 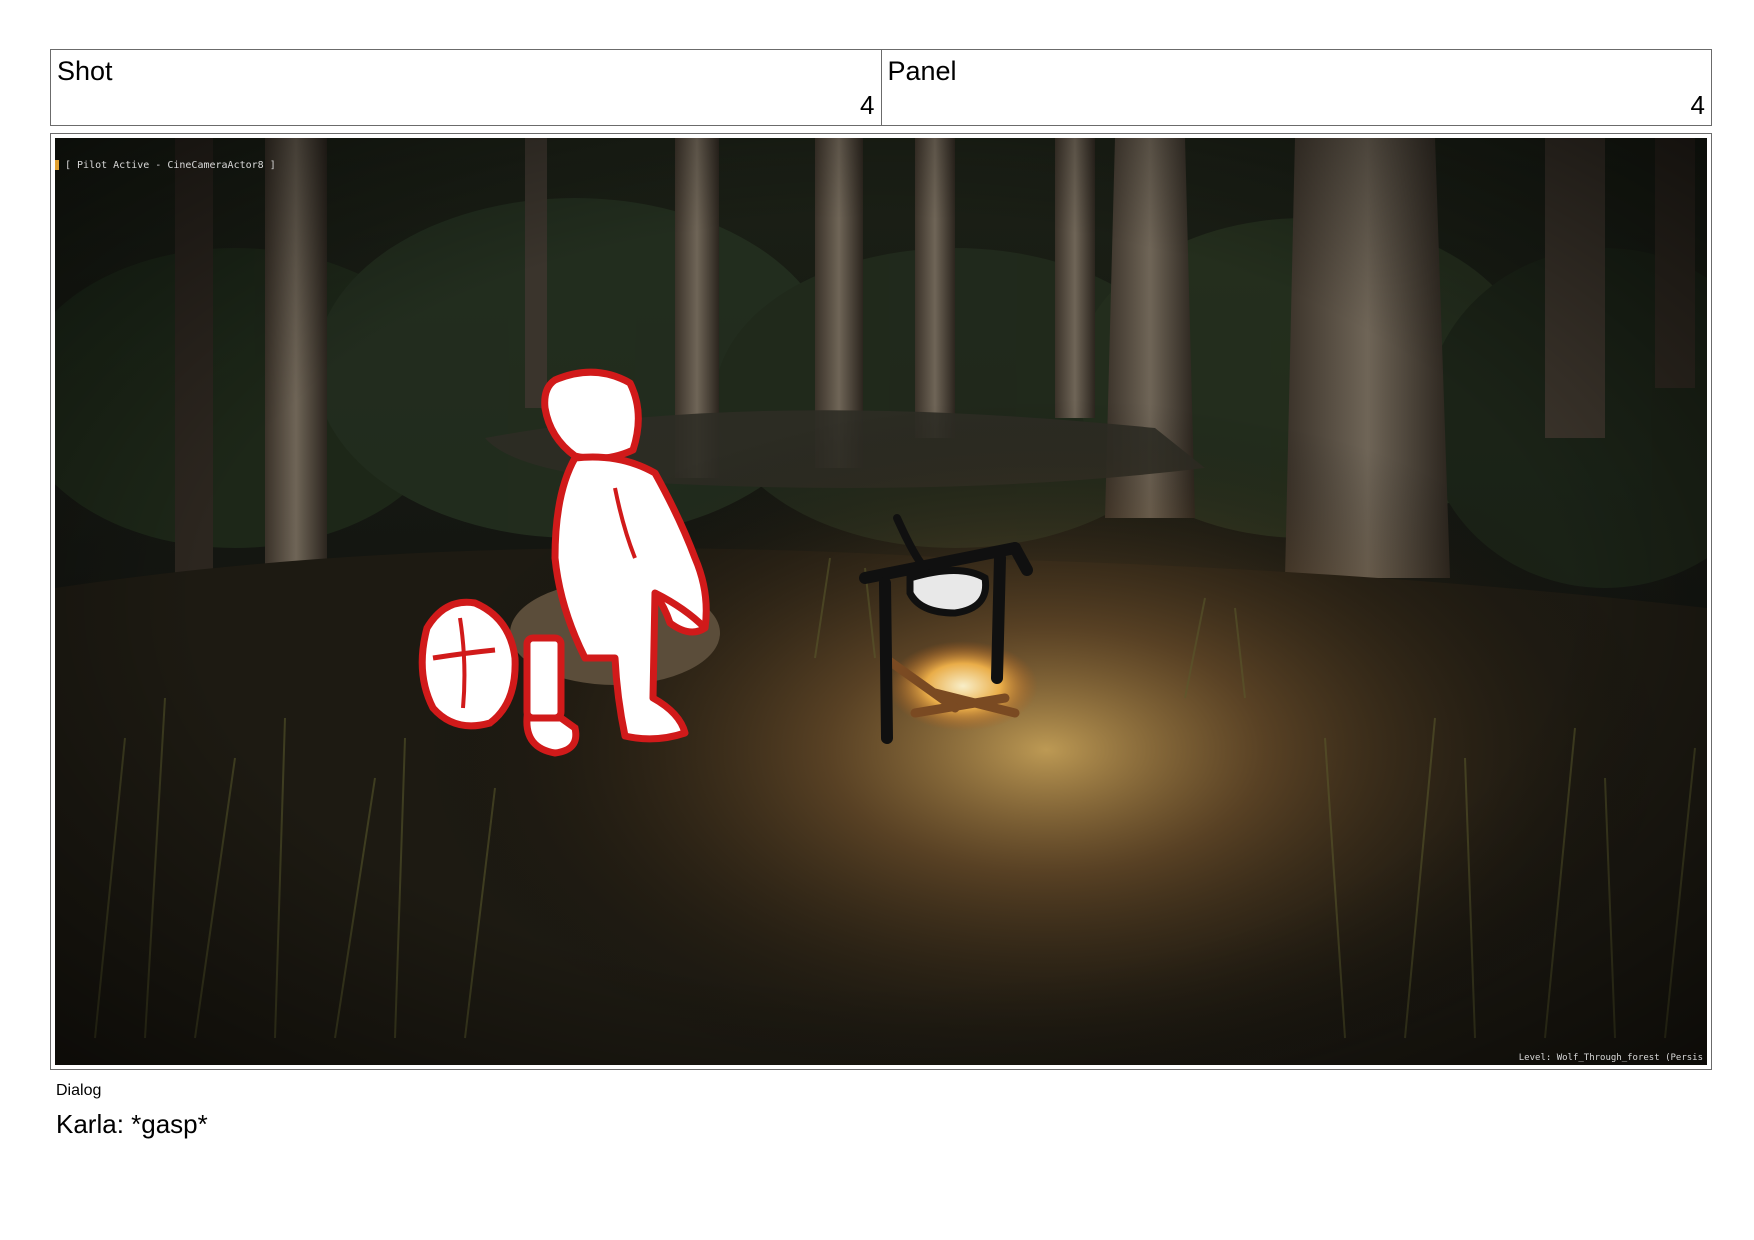 I want to click on viewport-level-overlay: Level: Wolf_Through_forest (Persis, so click(x=1611, y=1058).